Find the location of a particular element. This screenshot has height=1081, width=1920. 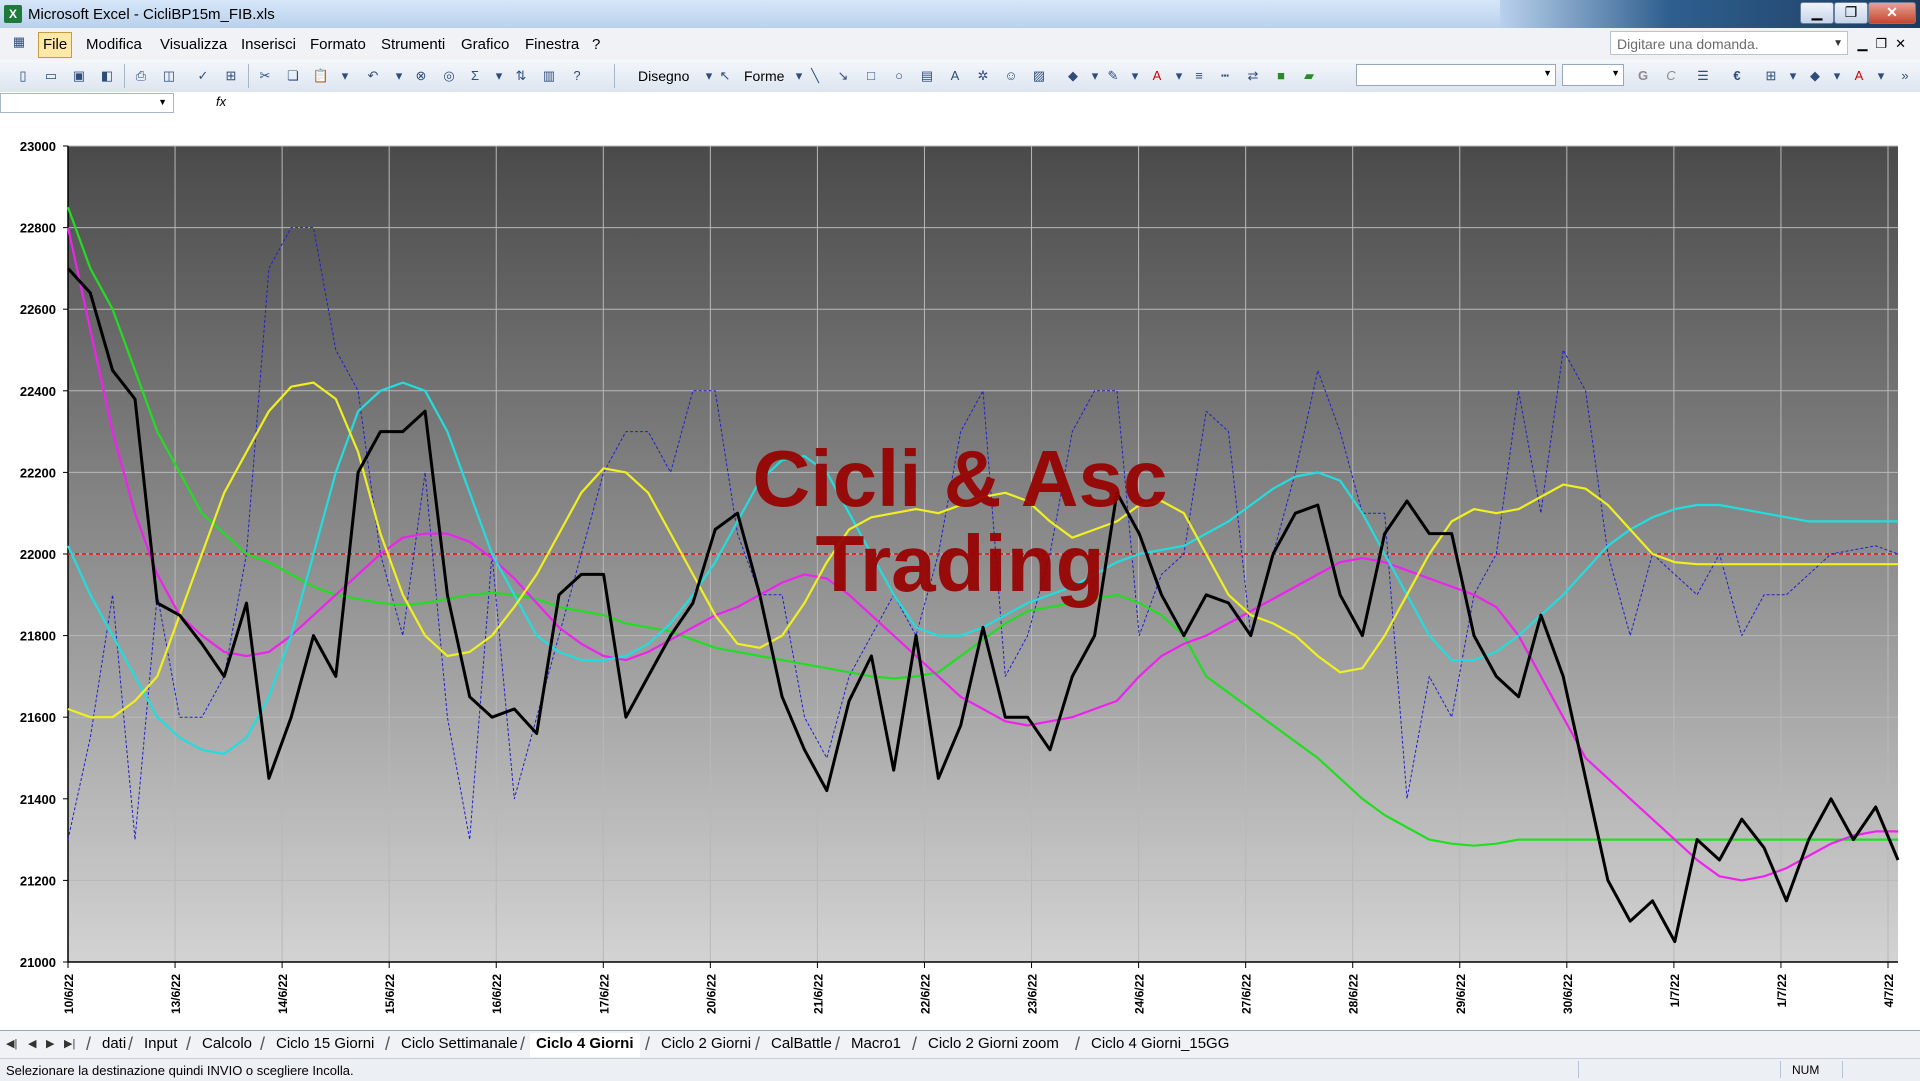

cut-icon: ✂ is located at coordinates (265, 76).